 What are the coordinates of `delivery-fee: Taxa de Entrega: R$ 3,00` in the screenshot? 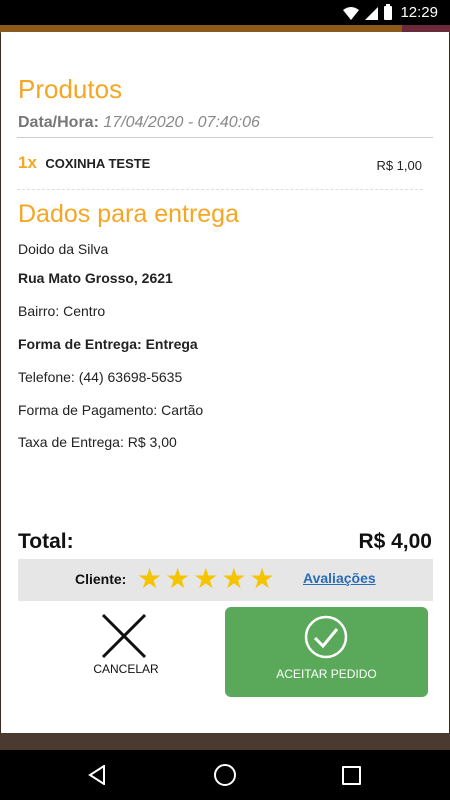 It's located at (97, 442).